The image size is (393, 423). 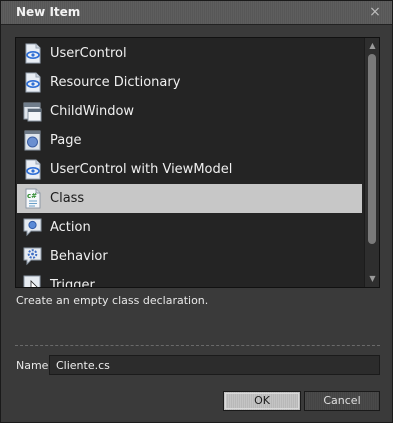 I want to click on item-description: Create an empty class declaration., so click(x=112, y=300).